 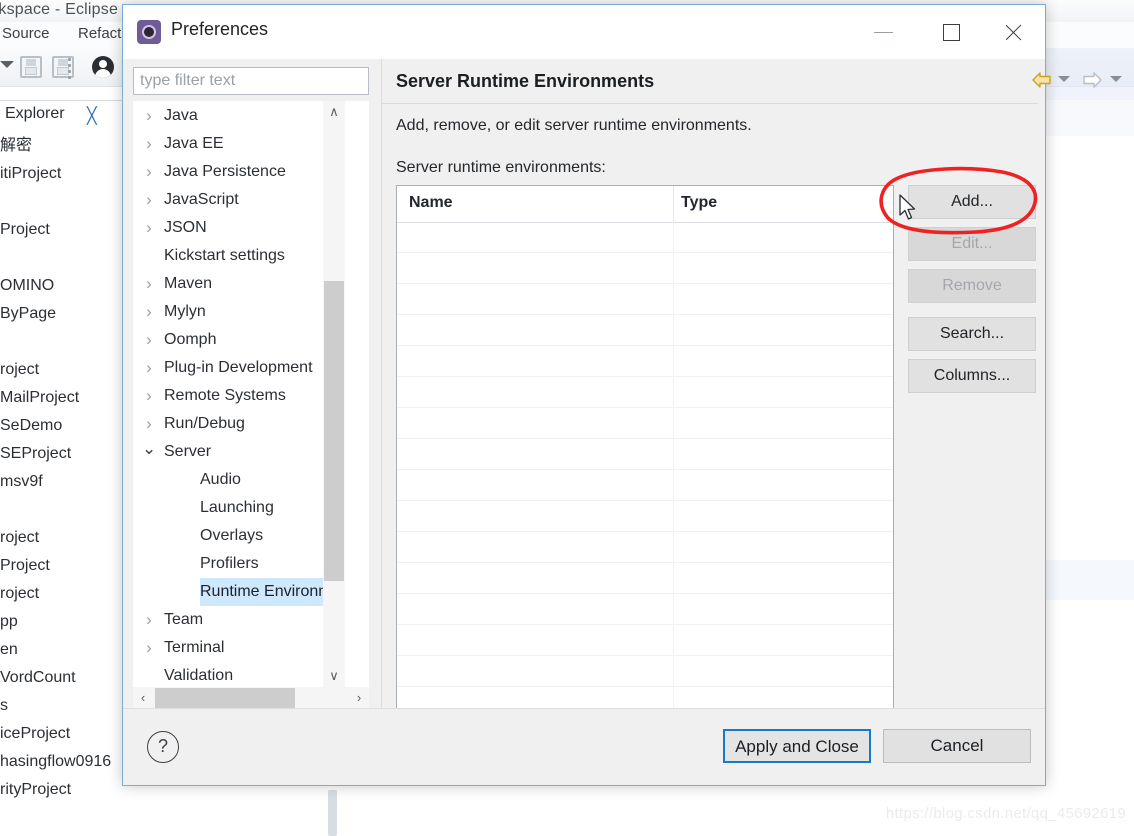 I want to click on tree-item-label: Runtime Environm, so click(x=267, y=592).